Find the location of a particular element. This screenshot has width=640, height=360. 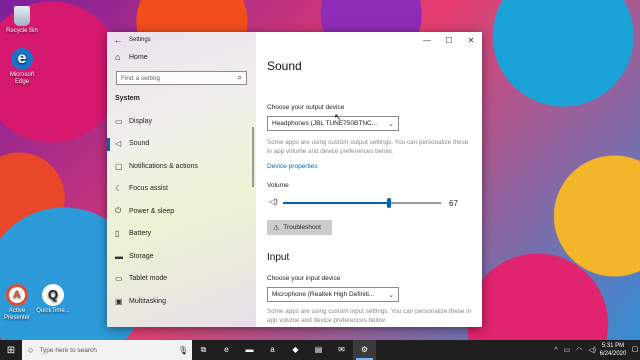

desktop-icon-recycle-bin: Recycle Bin is located at coordinates (22, 20).